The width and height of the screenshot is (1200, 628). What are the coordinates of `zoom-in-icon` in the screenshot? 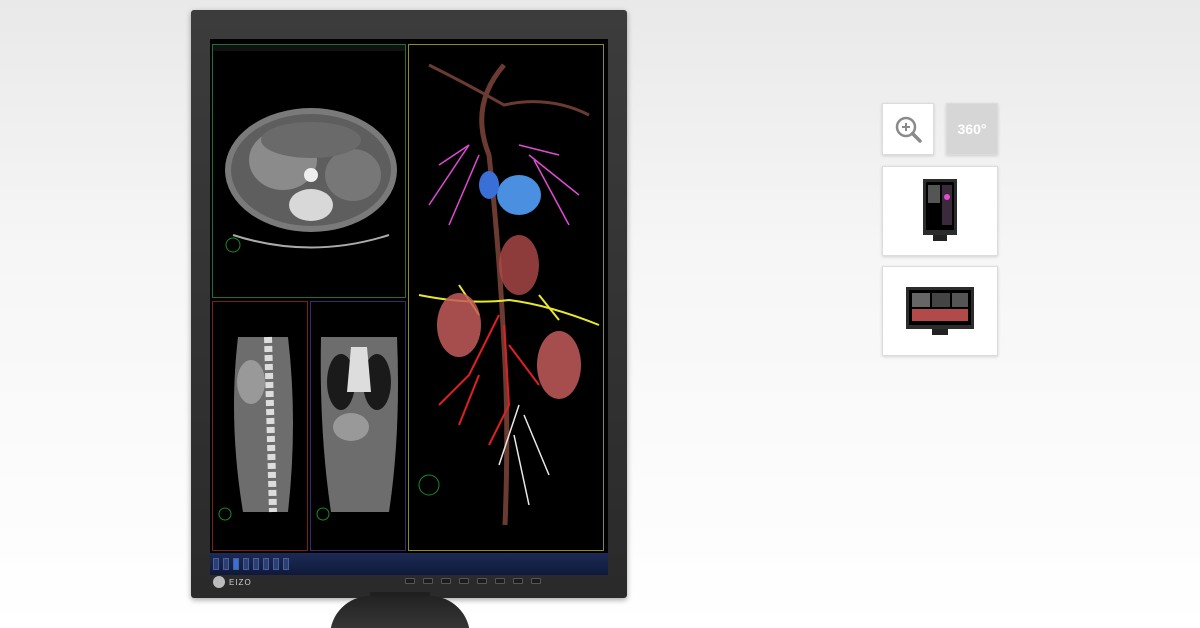 It's located at (908, 129).